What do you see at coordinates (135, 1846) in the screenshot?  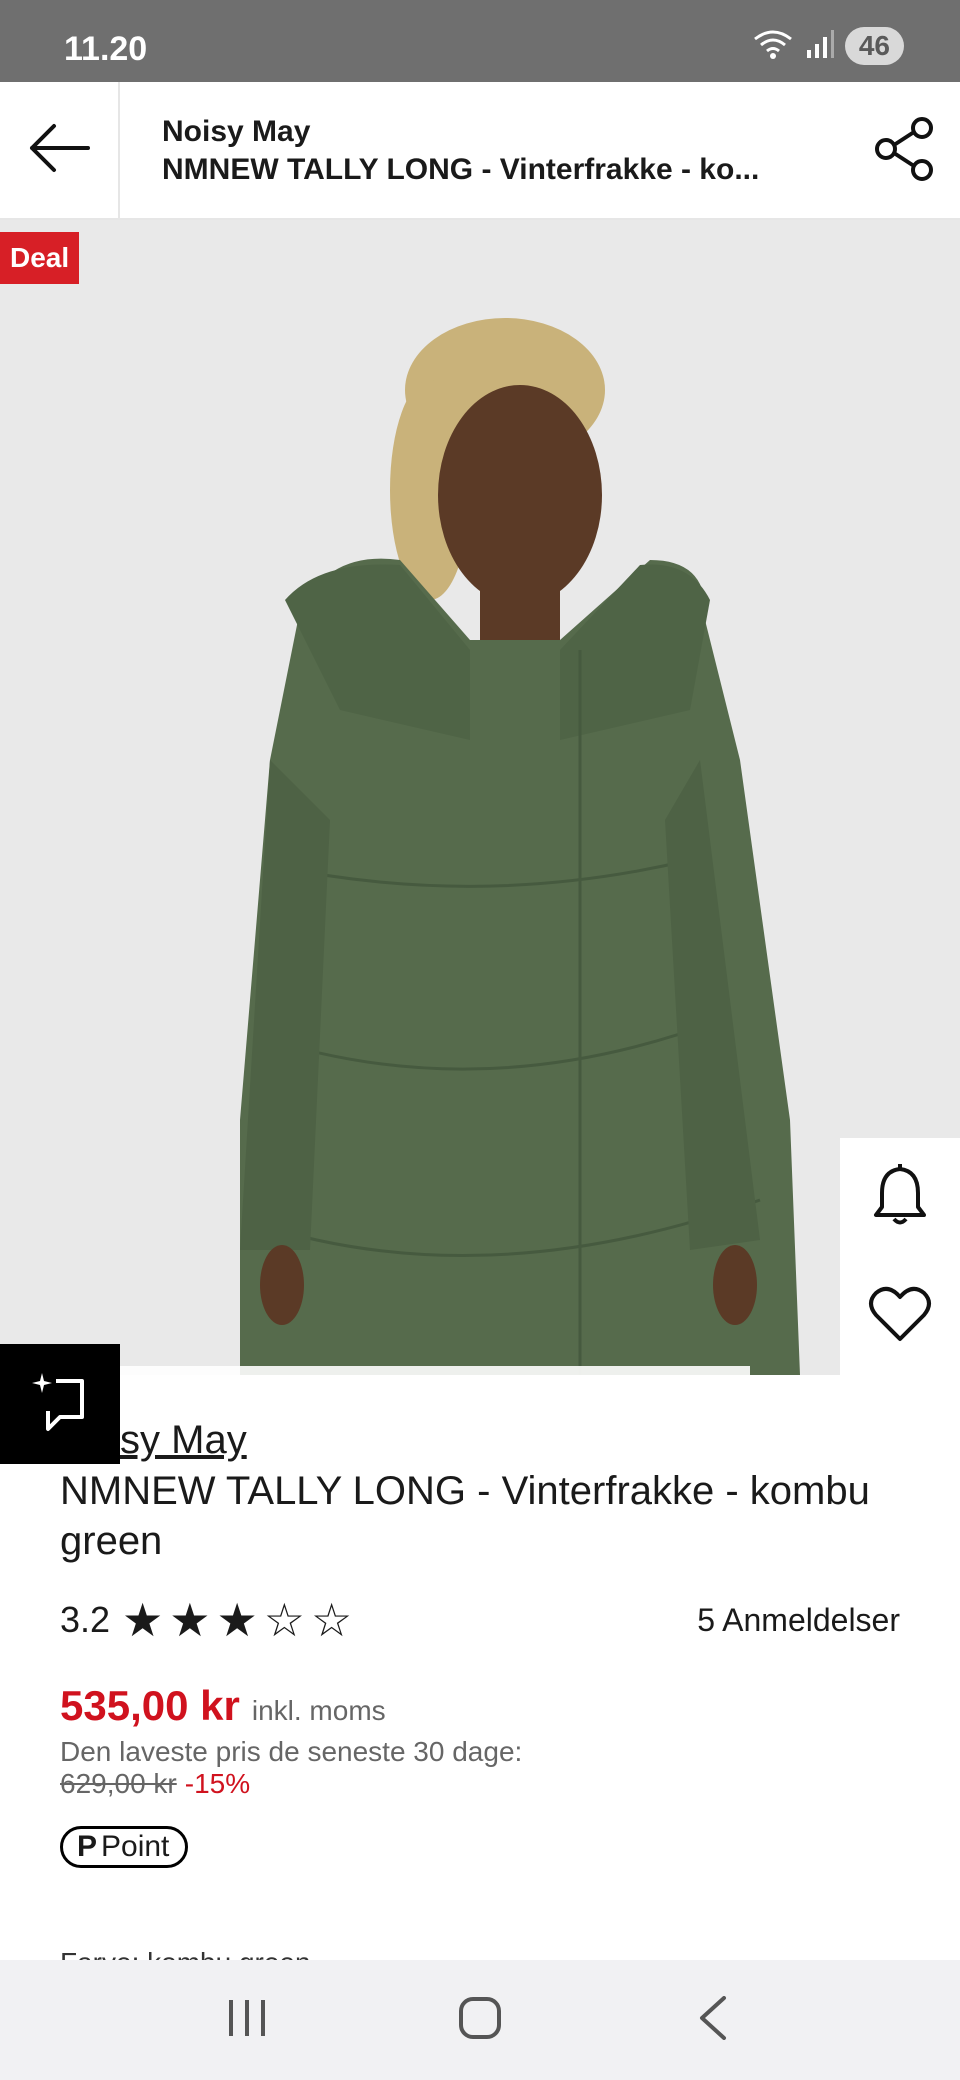 I see `points-label: Point` at bounding box center [135, 1846].